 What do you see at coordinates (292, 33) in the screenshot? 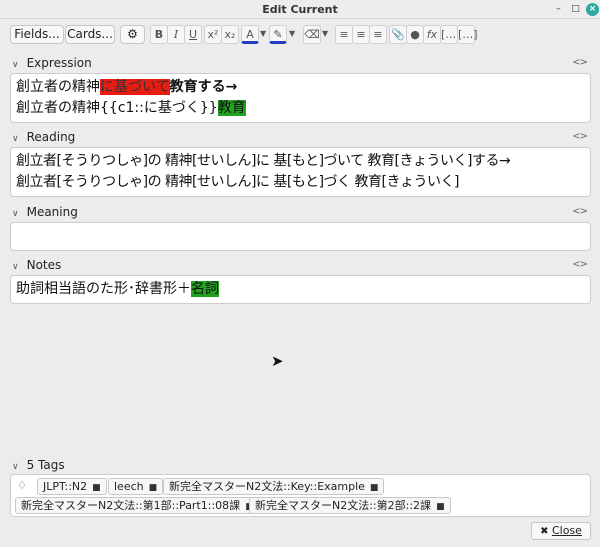
I see `highlight-dropdown-icon: ▼` at bounding box center [292, 33].